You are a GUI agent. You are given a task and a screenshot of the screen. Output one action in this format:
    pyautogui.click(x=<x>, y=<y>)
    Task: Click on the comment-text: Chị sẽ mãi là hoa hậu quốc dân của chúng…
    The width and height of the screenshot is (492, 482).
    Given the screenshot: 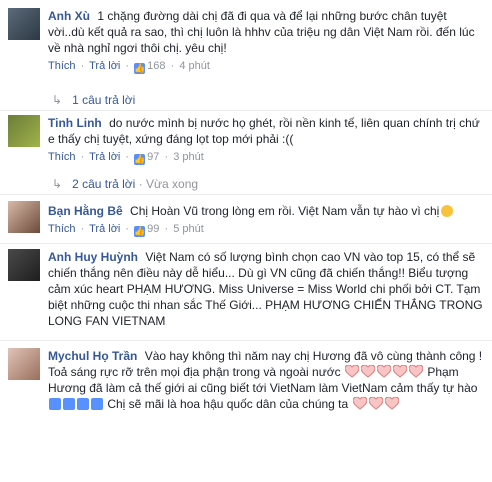 What is the action you would take?
    pyautogui.click(x=228, y=404)
    